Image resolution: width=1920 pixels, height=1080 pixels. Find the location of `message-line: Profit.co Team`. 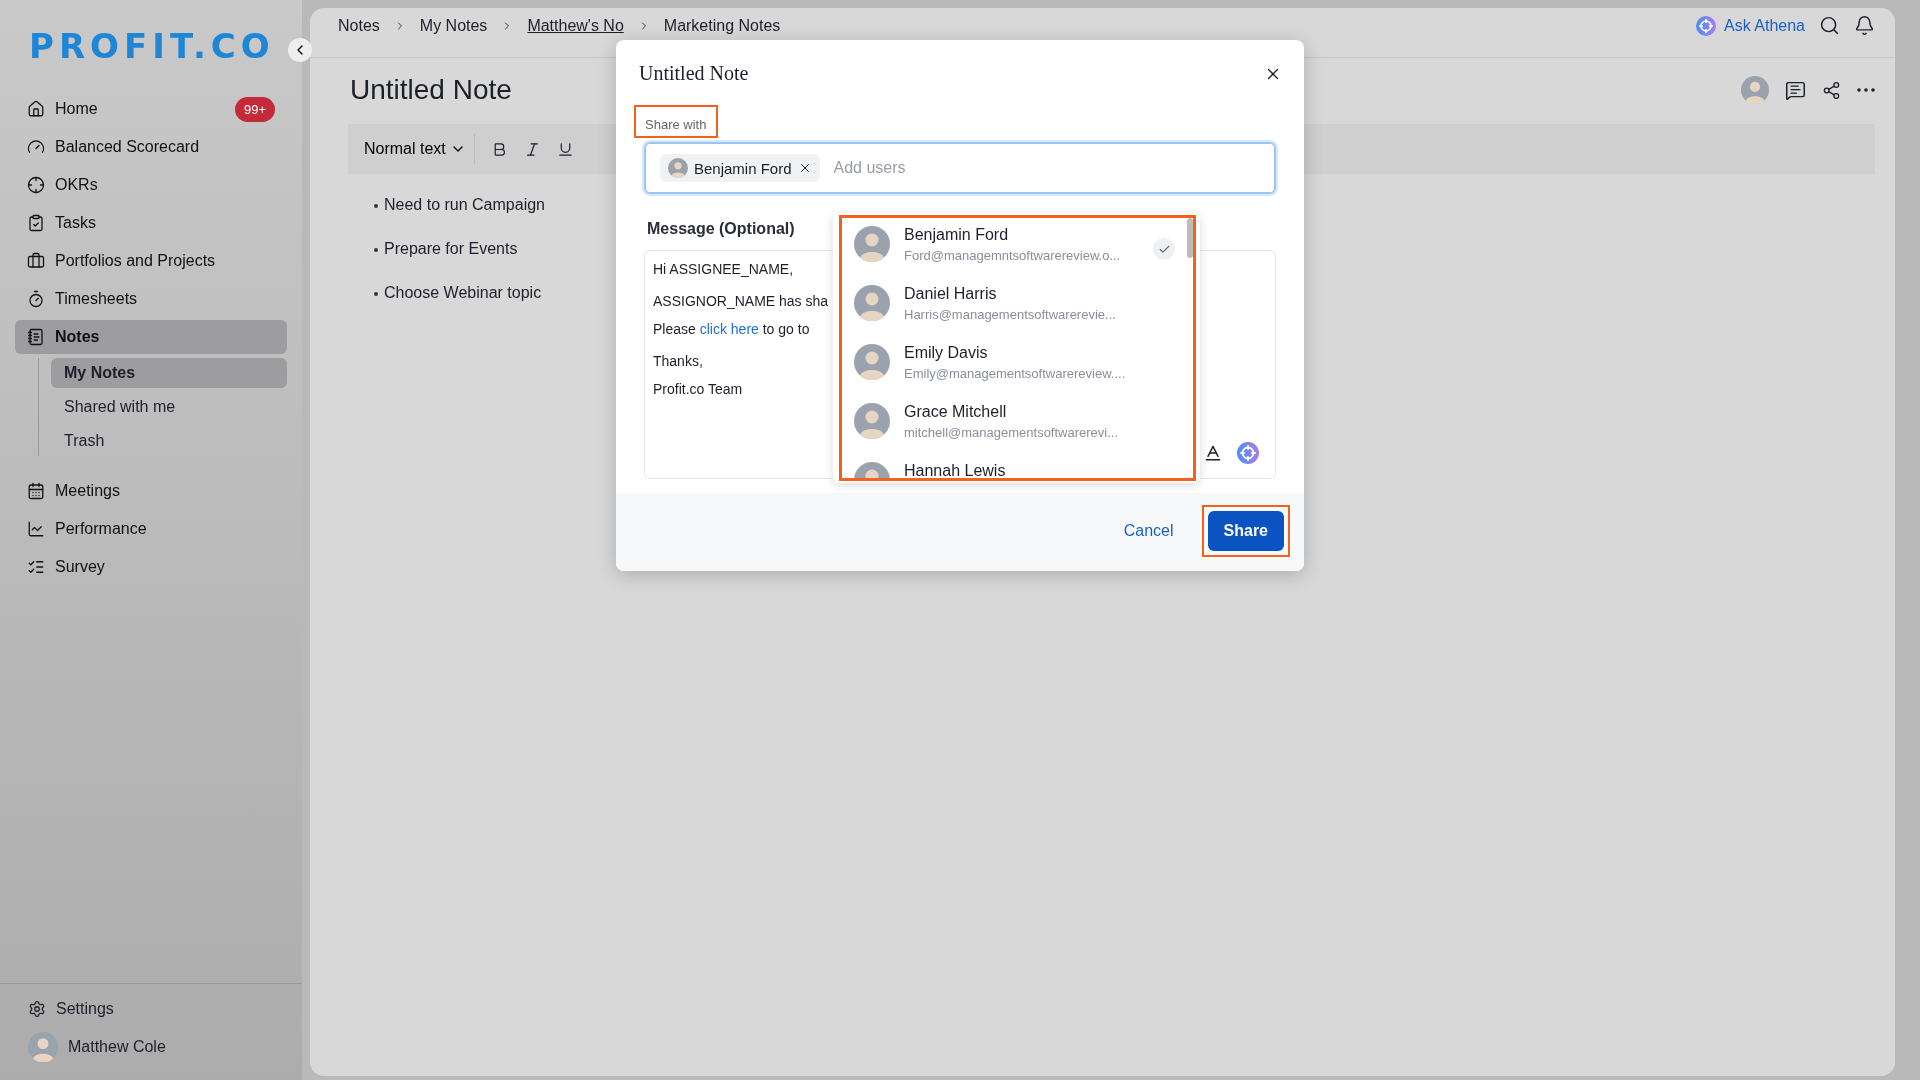

message-line: Profit.co Team is located at coordinates (698, 389).